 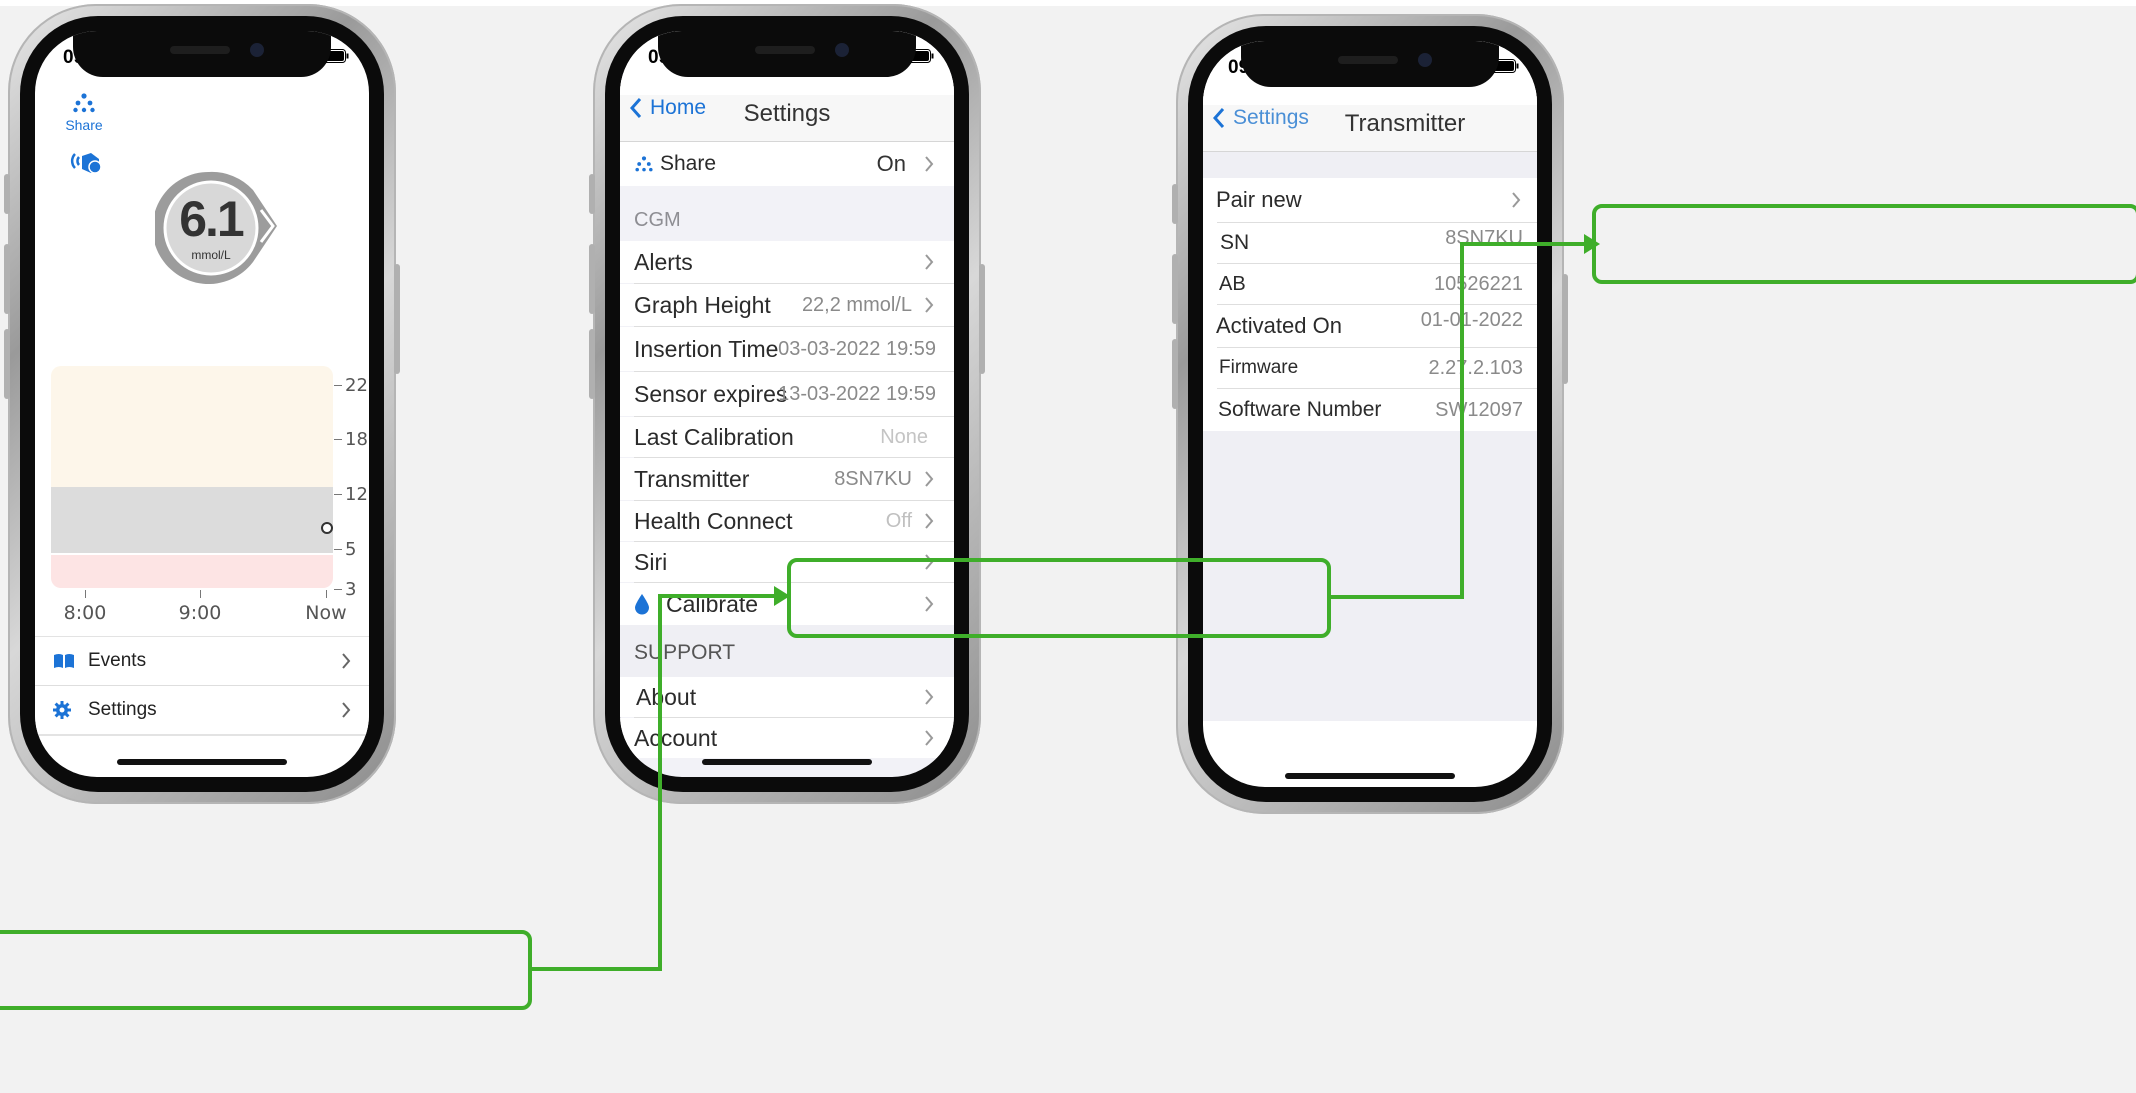 What do you see at coordinates (356, 439) in the screenshot?
I see `y-tick-label: 18` at bounding box center [356, 439].